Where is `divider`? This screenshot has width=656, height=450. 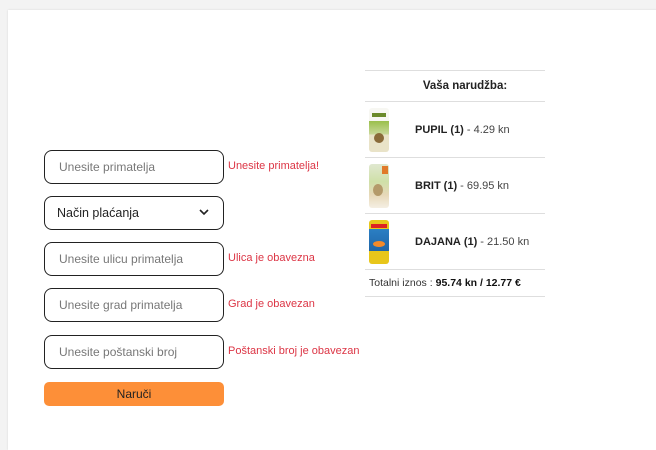
divider is located at coordinates (455, 296).